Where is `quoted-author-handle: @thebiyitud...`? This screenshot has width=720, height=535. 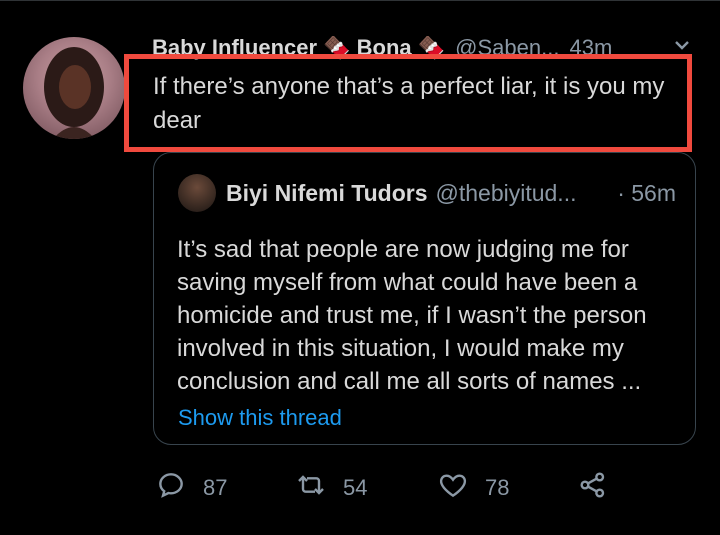
quoted-author-handle: @thebiyitud... is located at coordinates (506, 193).